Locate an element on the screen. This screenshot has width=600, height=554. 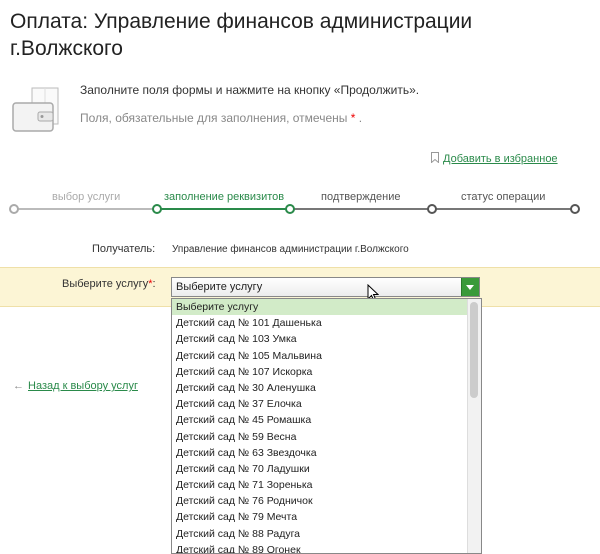
arrow-left-icon: ← is located at coordinates (18, 386).